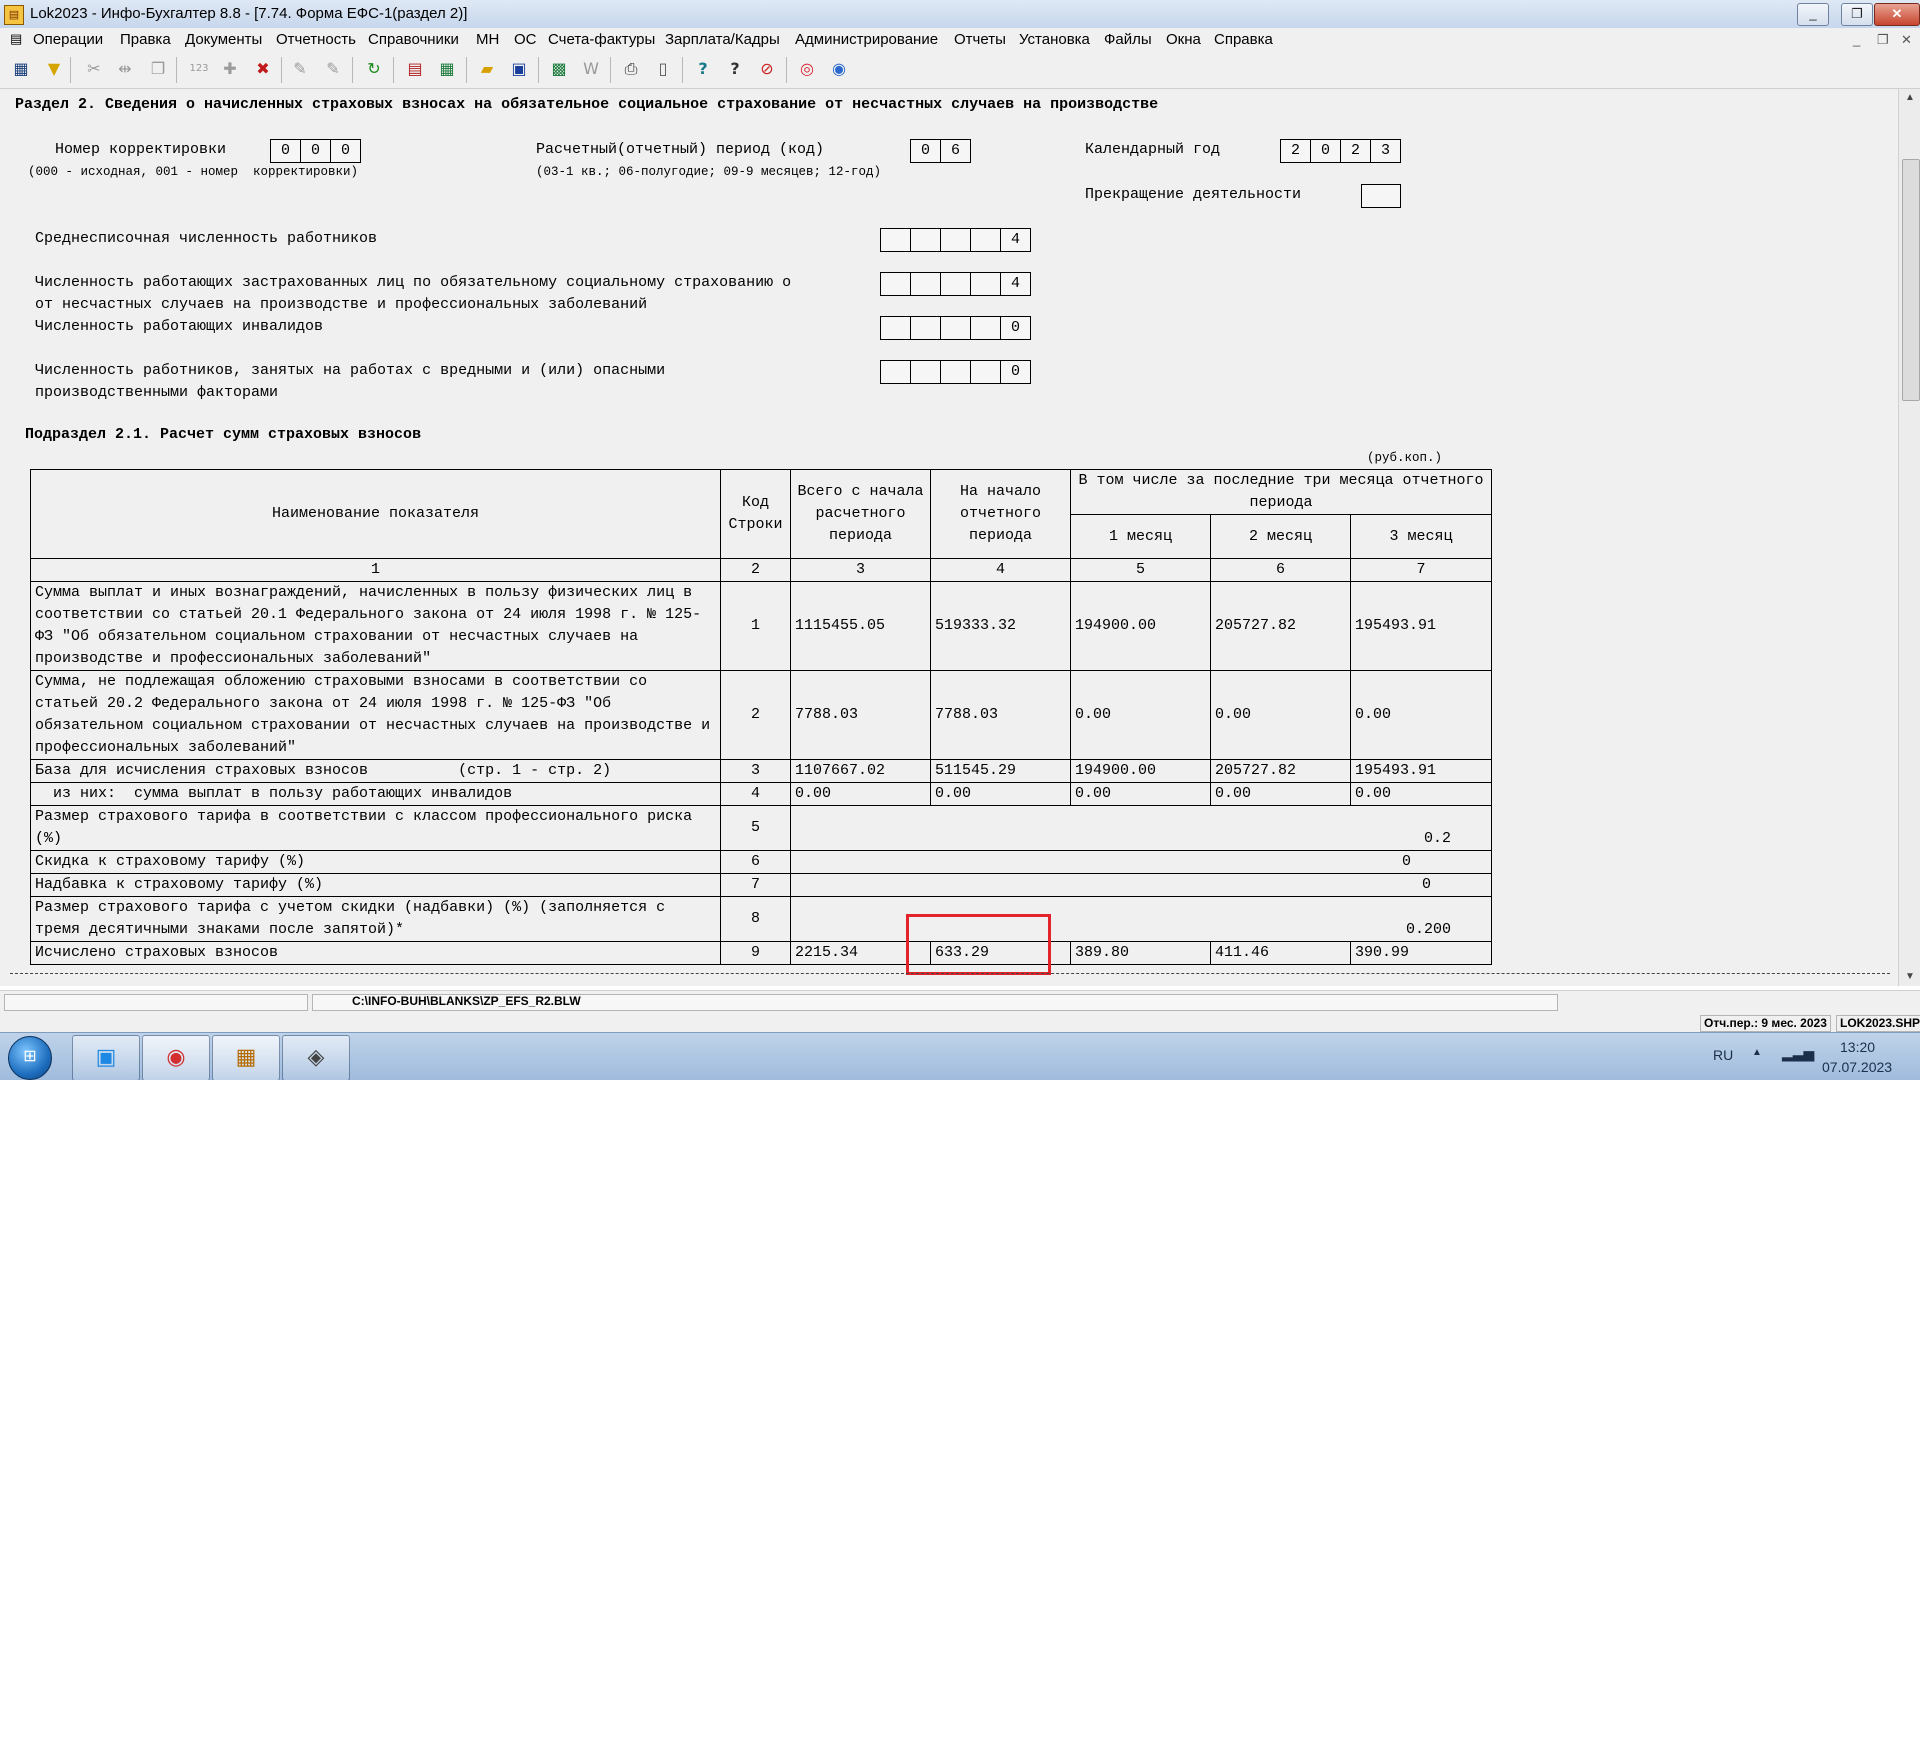 The width and height of the screenshot is (1920, 1753). I want to click on list-icon: ▦, so click(21, 69).